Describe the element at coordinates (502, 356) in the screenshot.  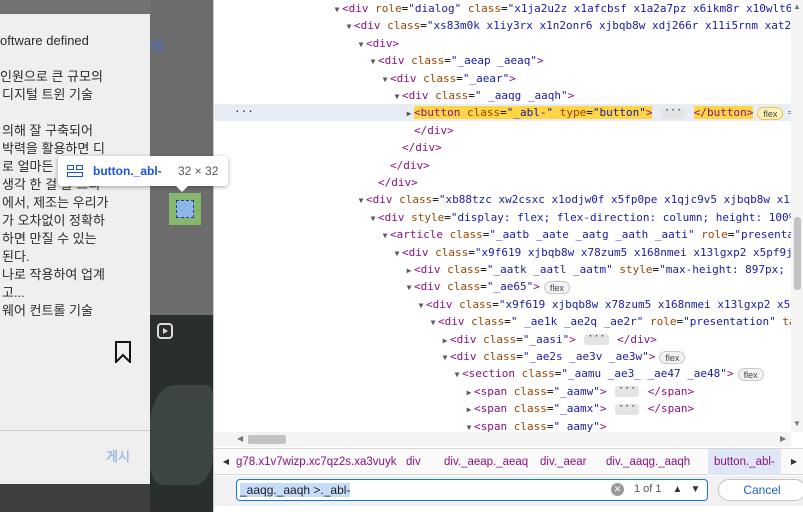
I see `dom-node: ▼ <div class="_ae2s _ae3v _ae3w"> flex` at that location.